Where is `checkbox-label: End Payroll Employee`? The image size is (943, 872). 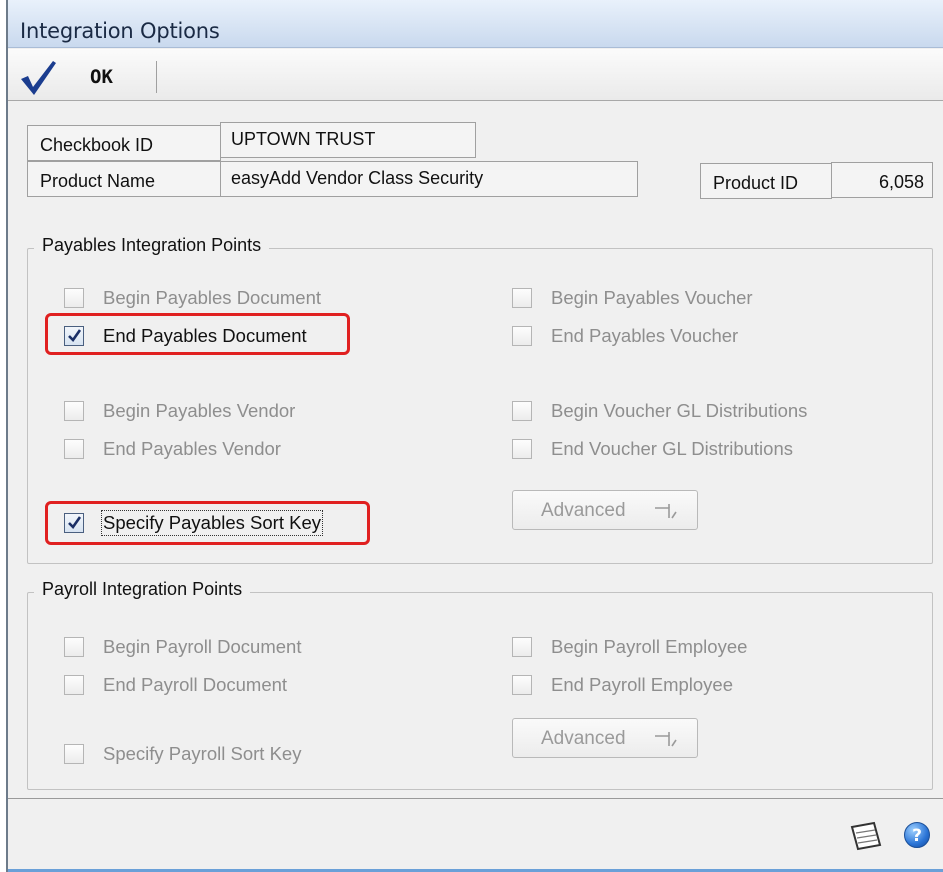
checkbox-label: End Payroll Employee is located at coordinates (642, 684).